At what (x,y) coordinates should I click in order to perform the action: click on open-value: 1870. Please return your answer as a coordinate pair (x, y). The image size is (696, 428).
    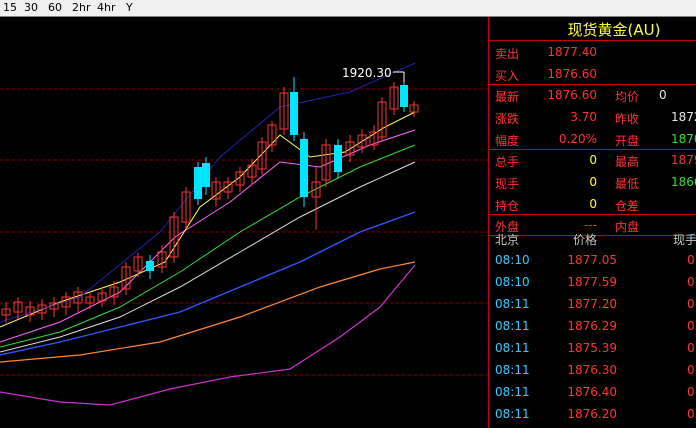
    Looking at the image, I should click on (683, 139).